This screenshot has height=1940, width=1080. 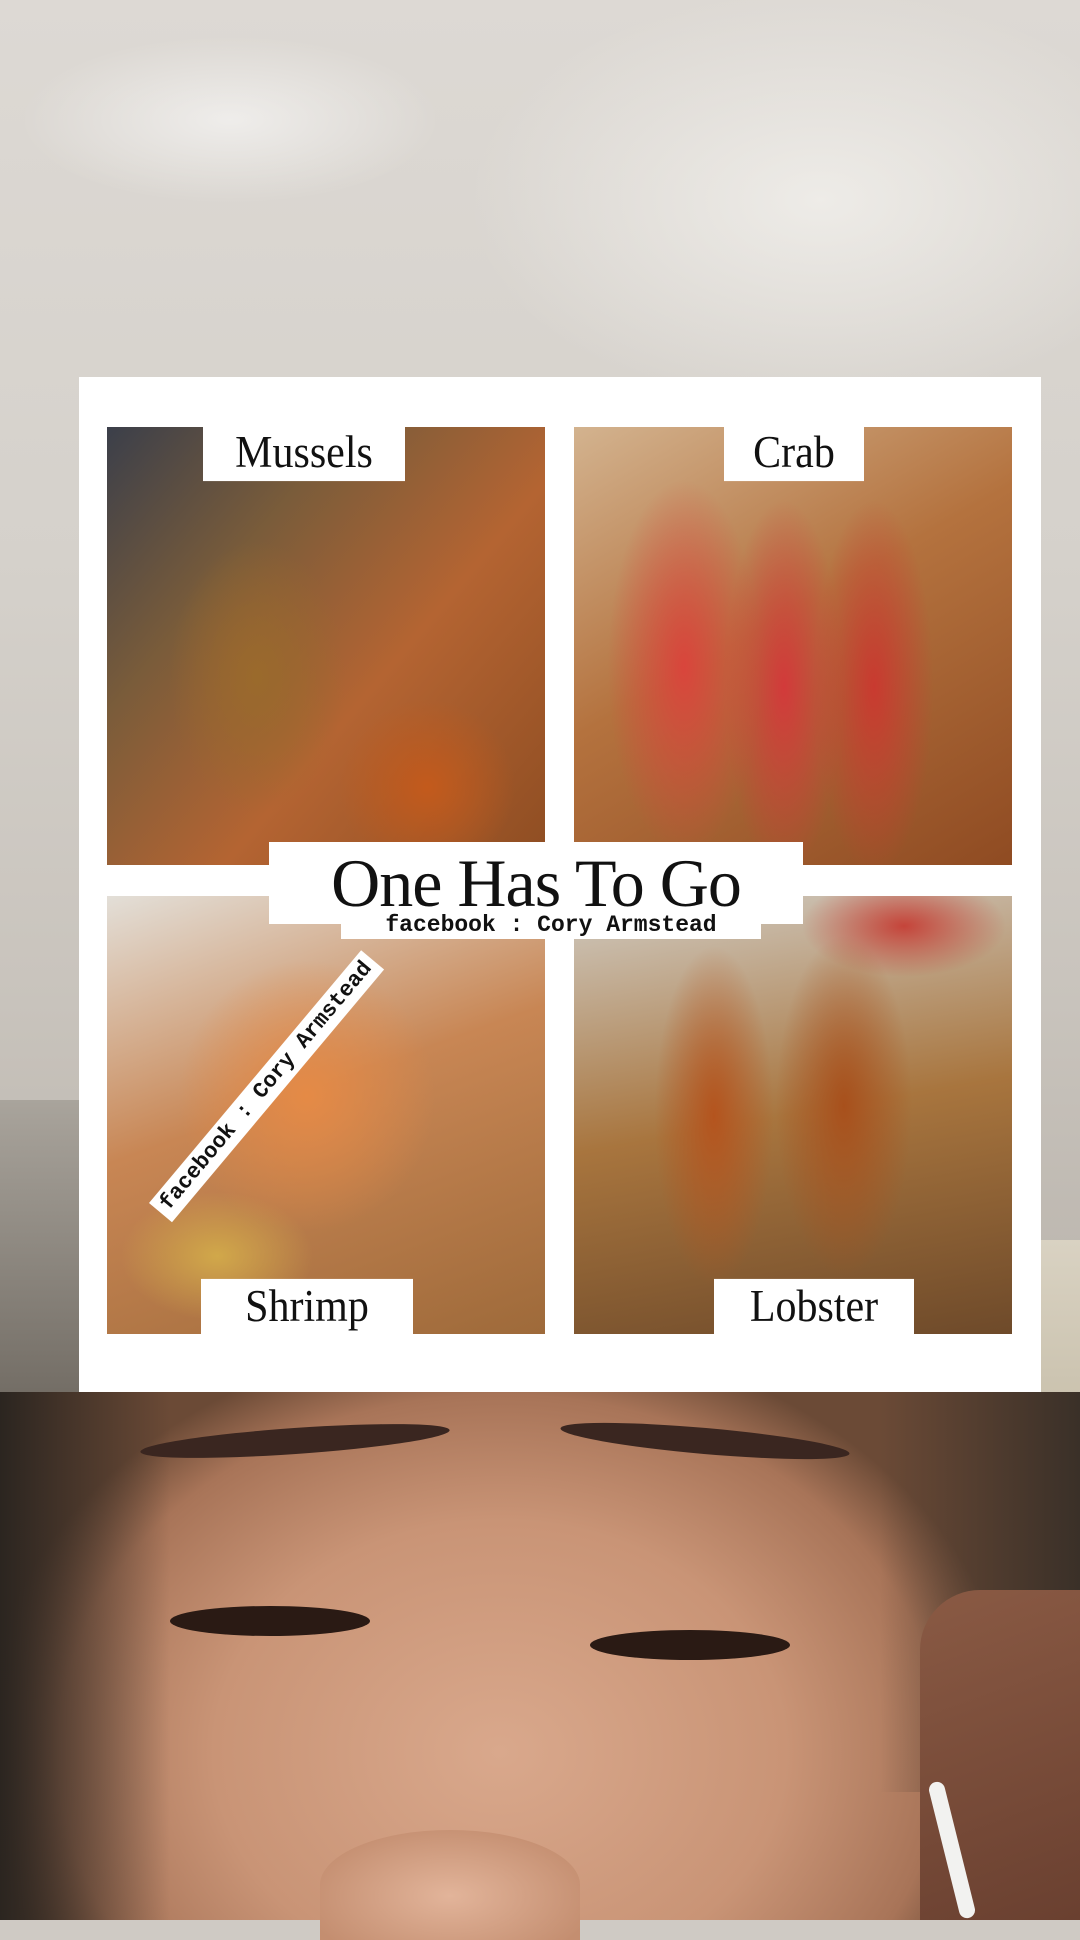 What do you see at coordinates (85, 1656) in the screenshot?
I see `hair-left` at bounding box center [85, 1656].